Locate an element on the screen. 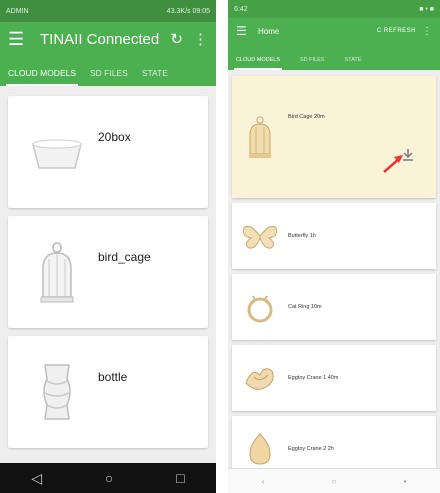 The width and height of the screenshot is (440, 493). status-right-text: 43.3K/s 09:05 is located at coordinates (188, 11).